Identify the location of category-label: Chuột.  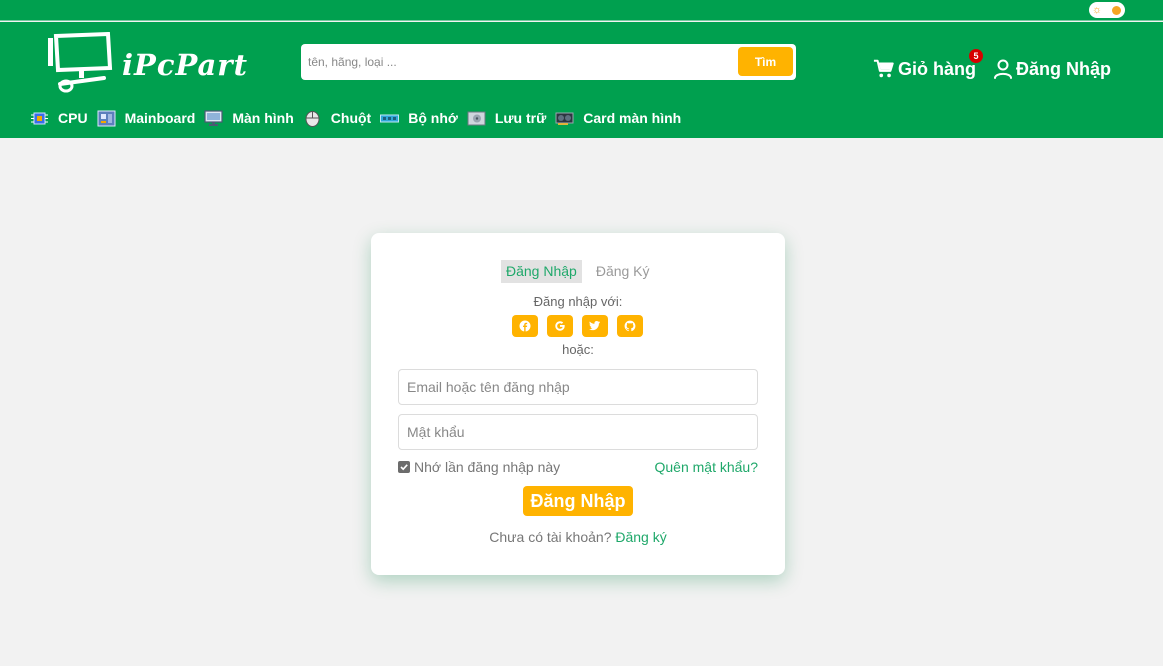
(351, 118).